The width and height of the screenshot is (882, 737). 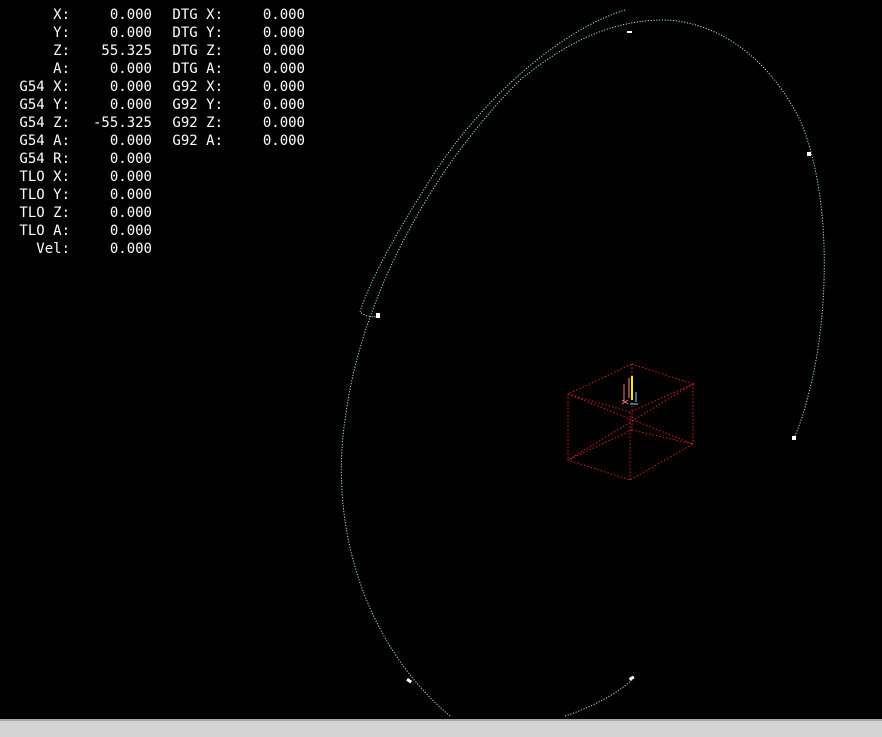 I want to click on dro-secondary-label: G92 Y:, so click(x=197, y=105).